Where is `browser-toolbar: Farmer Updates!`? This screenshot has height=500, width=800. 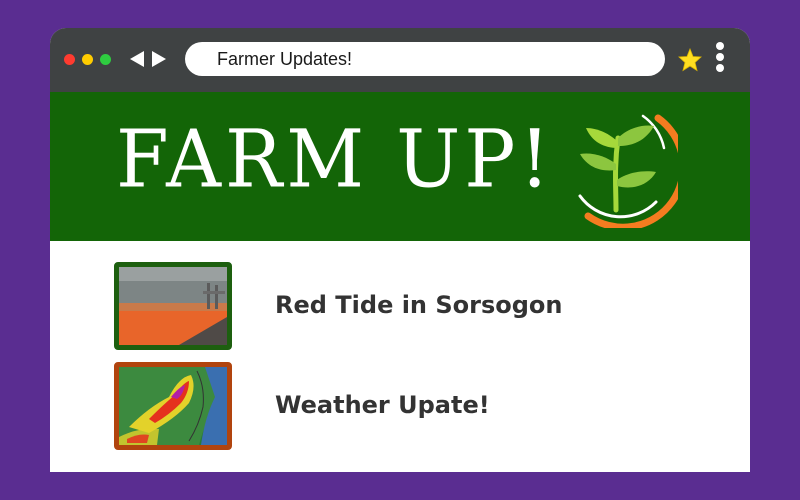 browser-toolbar: Farmer Updates! is located at coordinates (400, 60).